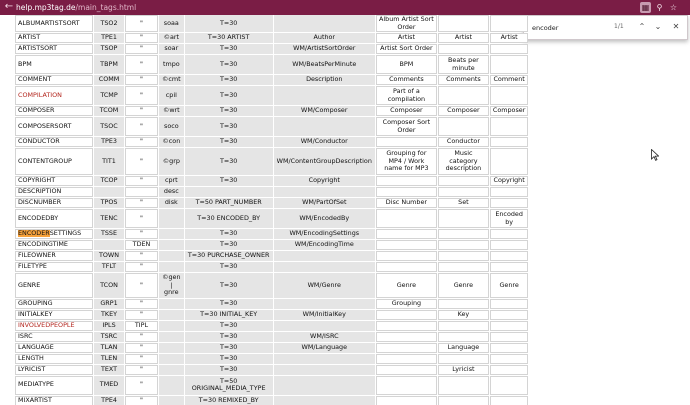 The width and height of the screenshot is (690, 405). Describe the element at coordinates (54, 80) in the screenshot. I see `tag-name-cell: COMMENT` at that location.